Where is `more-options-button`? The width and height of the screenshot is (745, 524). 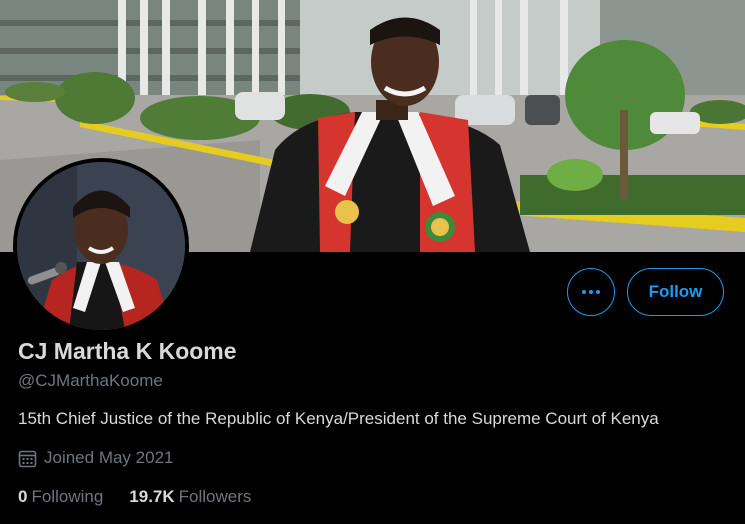 more-options-button is located at coordinates (591, 292).